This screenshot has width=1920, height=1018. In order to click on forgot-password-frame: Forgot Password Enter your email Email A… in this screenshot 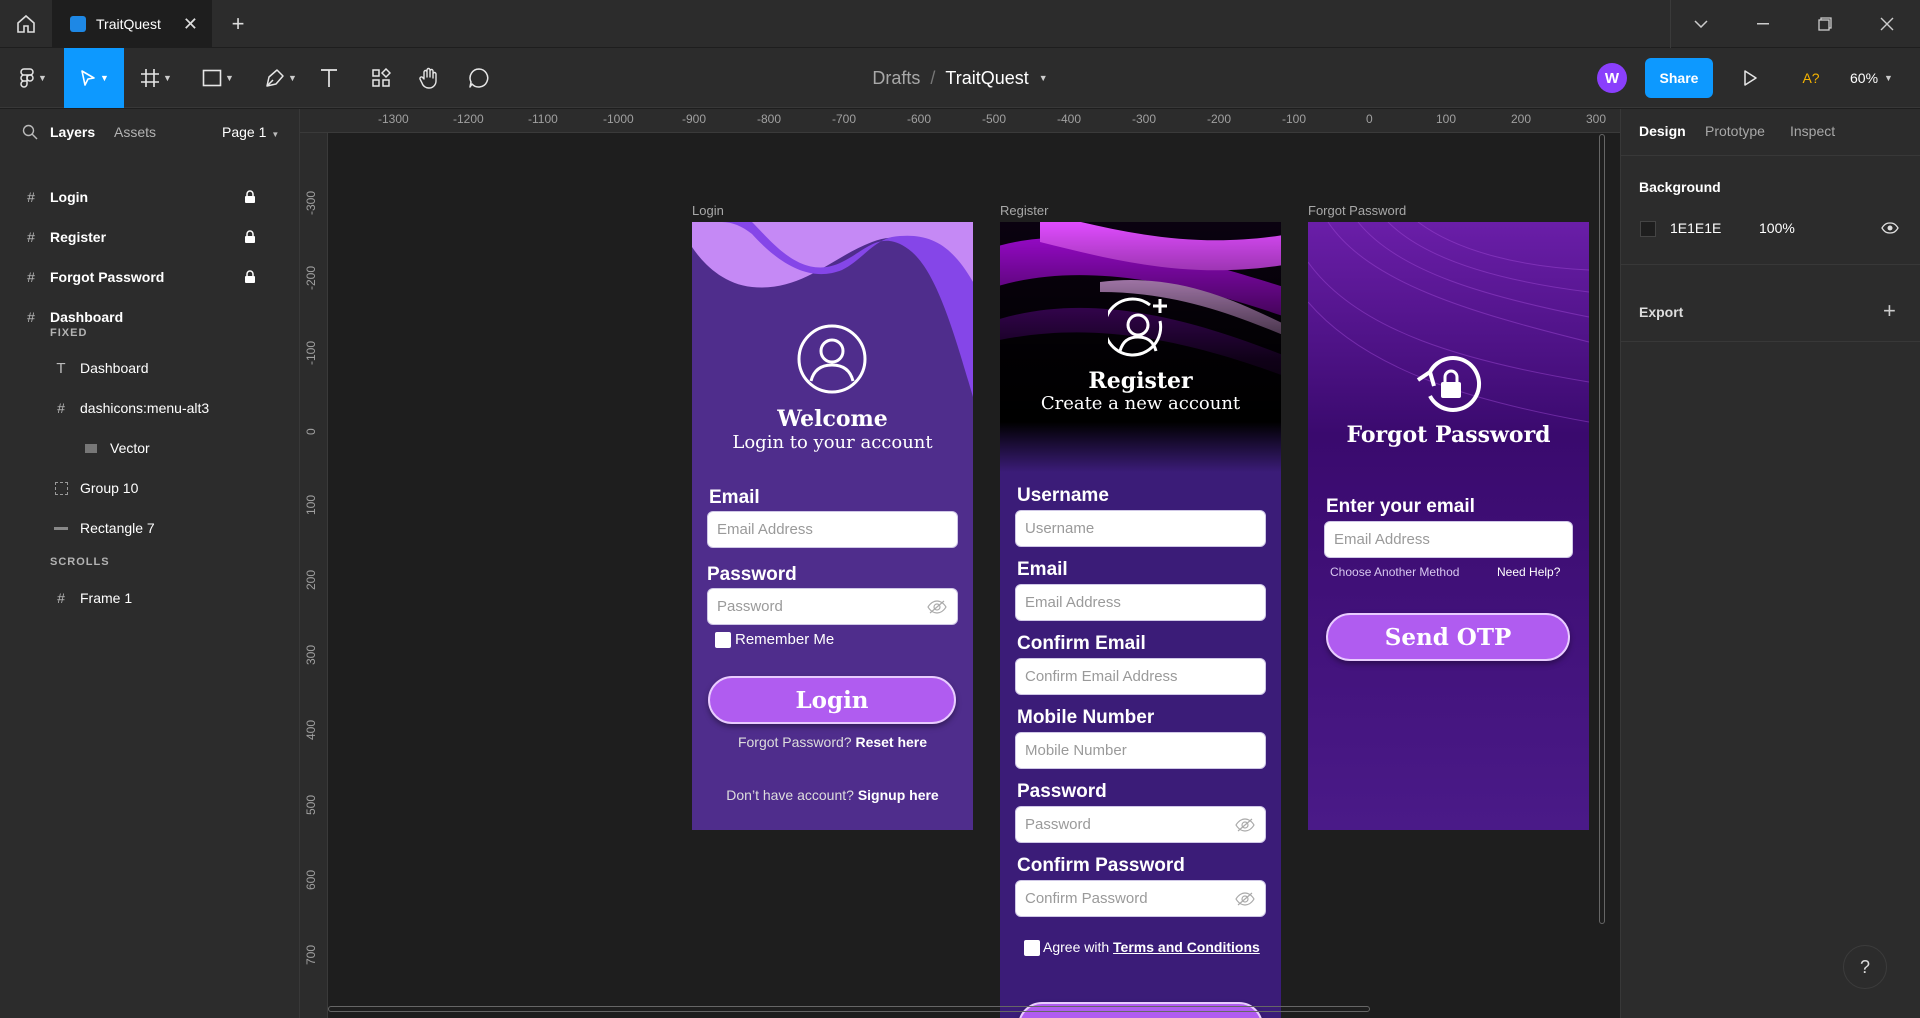, I will do `click(1448, 526)`.